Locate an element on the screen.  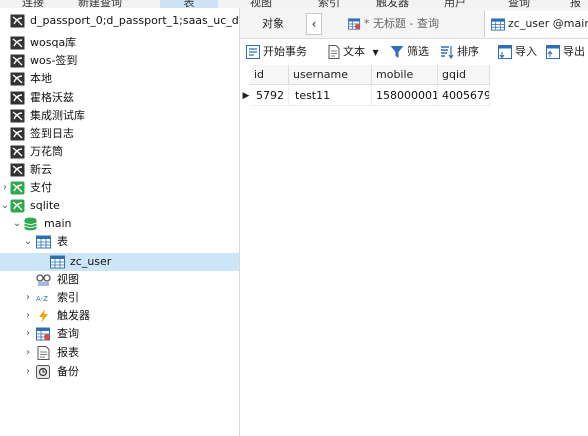
begin-transaction-button: 开始事务 is located at coordinates (276, 52).